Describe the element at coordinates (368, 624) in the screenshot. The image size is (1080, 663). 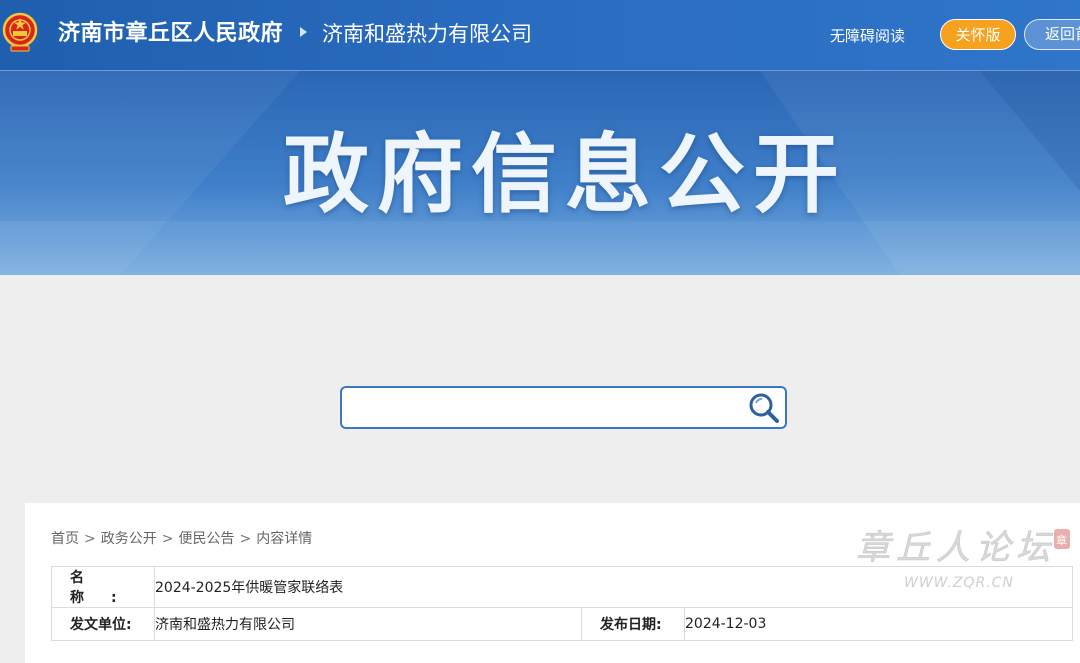
I see `publisher-value: 济南和盛热力有限公司` at that location.